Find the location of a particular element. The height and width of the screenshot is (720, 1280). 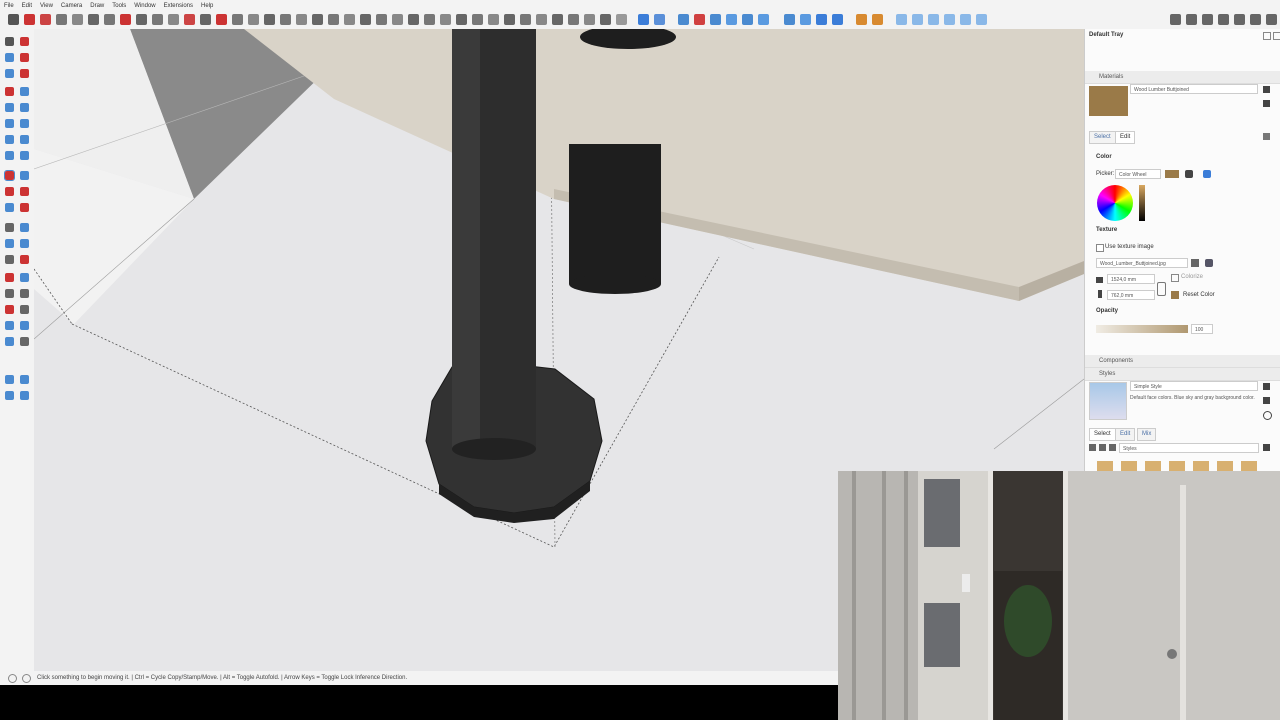

orbit-icon is located at coordinates (24, 277).